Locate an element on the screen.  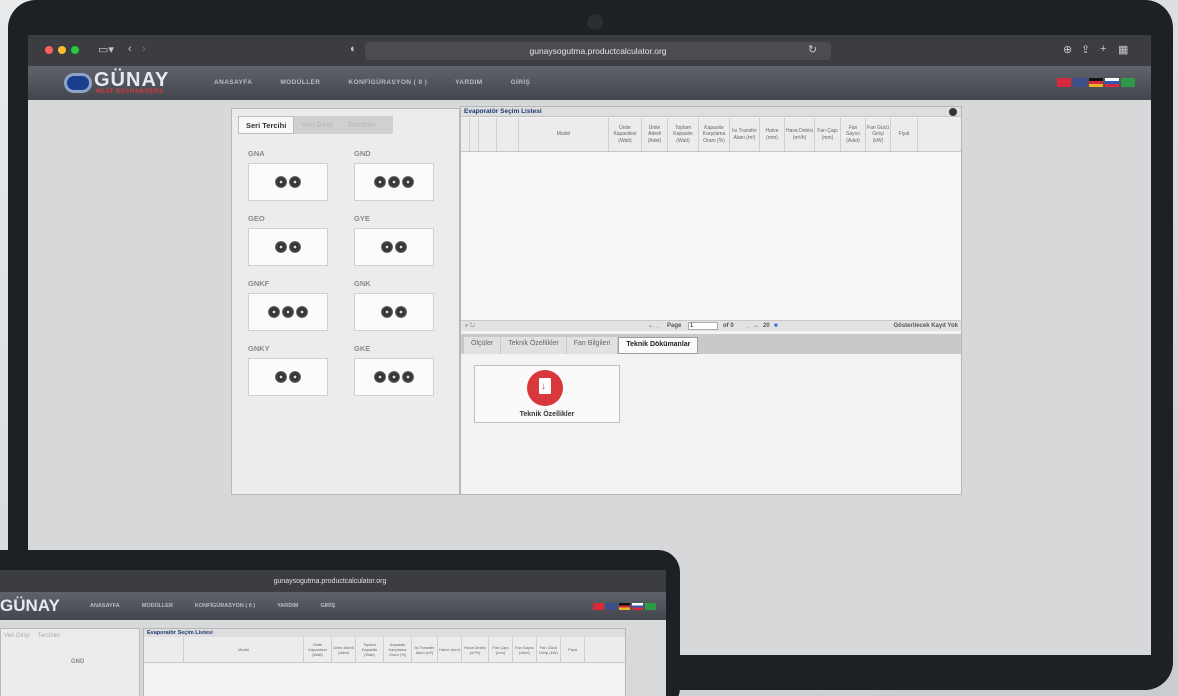
product-geo: GEO is located at coordinates (289, 240).